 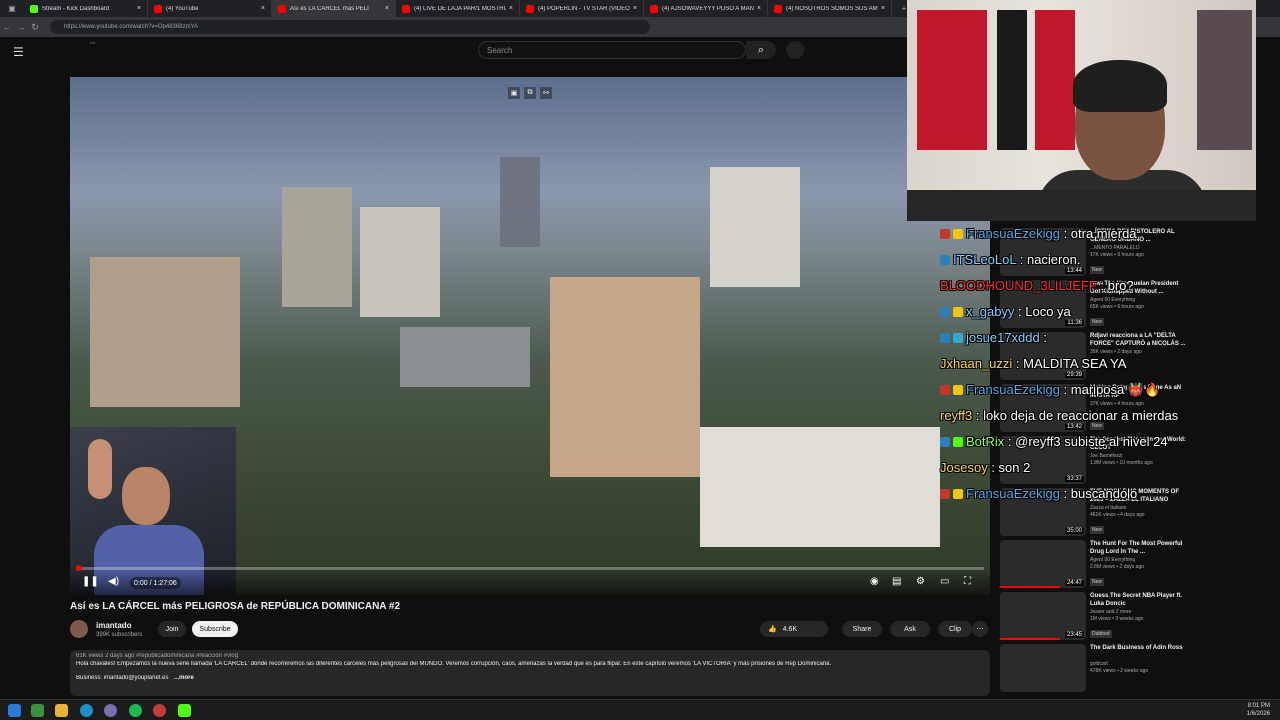 What do you see at coordinates (1258, 706) in the screenshot?
I see `clock-time: 8:01 PM` at bounding box center [1258, 706].